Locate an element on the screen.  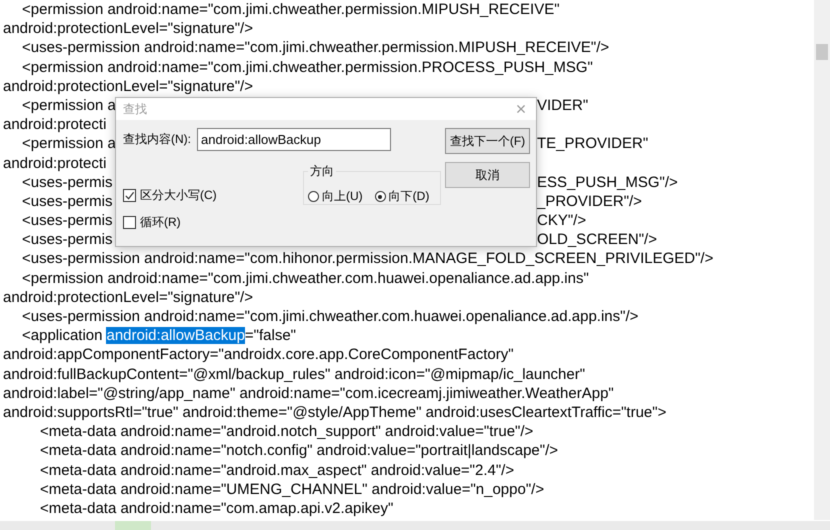
code-line: VIDER" is located at coordinates (562, 106).